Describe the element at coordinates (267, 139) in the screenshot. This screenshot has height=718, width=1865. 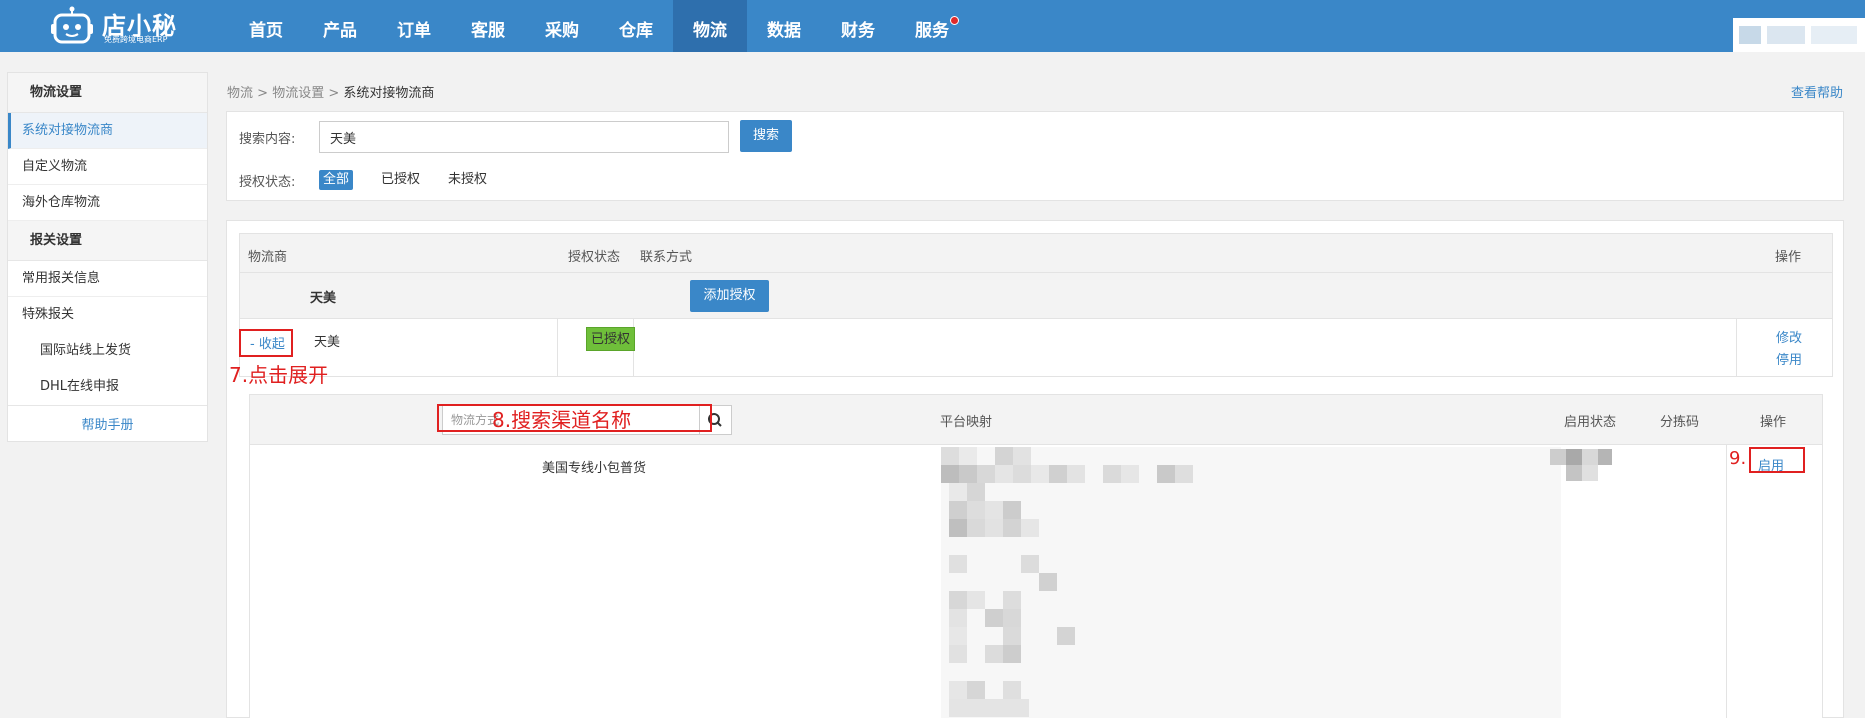
I see `search-label: 搜索内容:` at that location.